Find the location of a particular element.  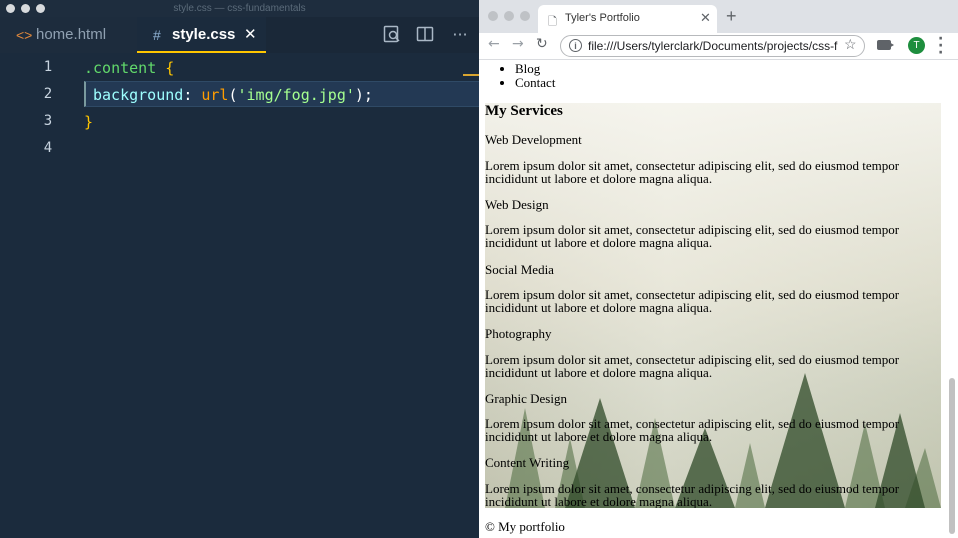

forward-arrow-icon: → is located at coordinates (518, 44).